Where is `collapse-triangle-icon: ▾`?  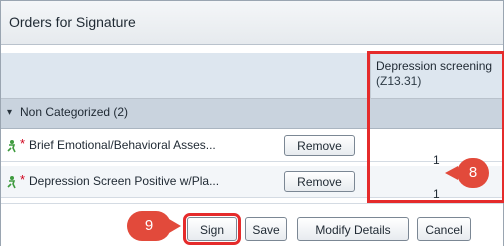 collapse-triangle-icon: ▾ is located at coordinates (9, 112).